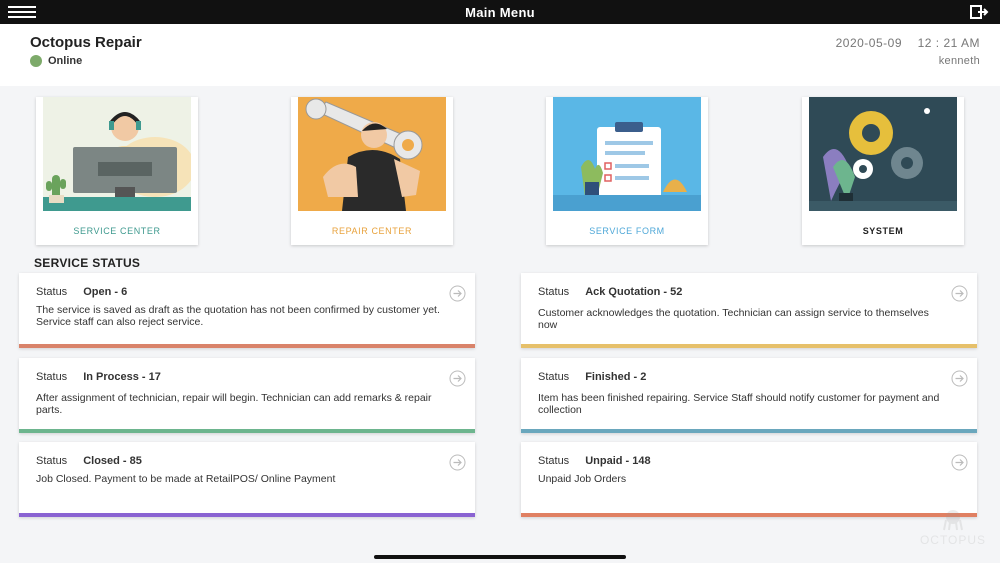 This screenshot has height=563, width=1000. Describe the element at coordinates (112, 461) in the screenshot. I see `status-value: Closed - 85` at that location.